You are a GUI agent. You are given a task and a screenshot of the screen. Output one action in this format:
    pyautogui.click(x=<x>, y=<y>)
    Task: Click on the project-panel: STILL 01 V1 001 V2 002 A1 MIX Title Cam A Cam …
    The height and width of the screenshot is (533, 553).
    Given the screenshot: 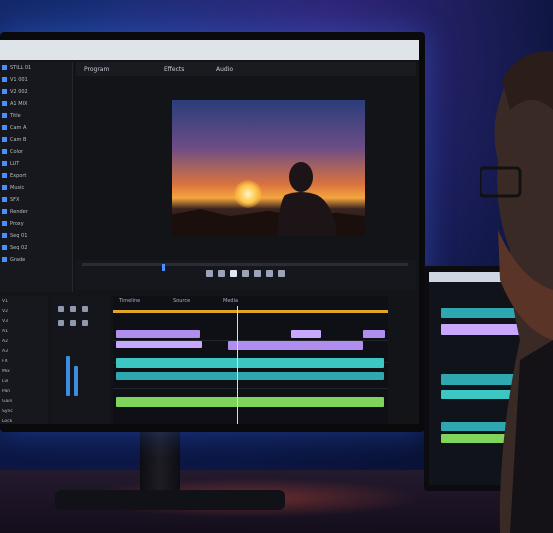 What is the action you would take?
    pyautogui.click(x=36, y=177)
    